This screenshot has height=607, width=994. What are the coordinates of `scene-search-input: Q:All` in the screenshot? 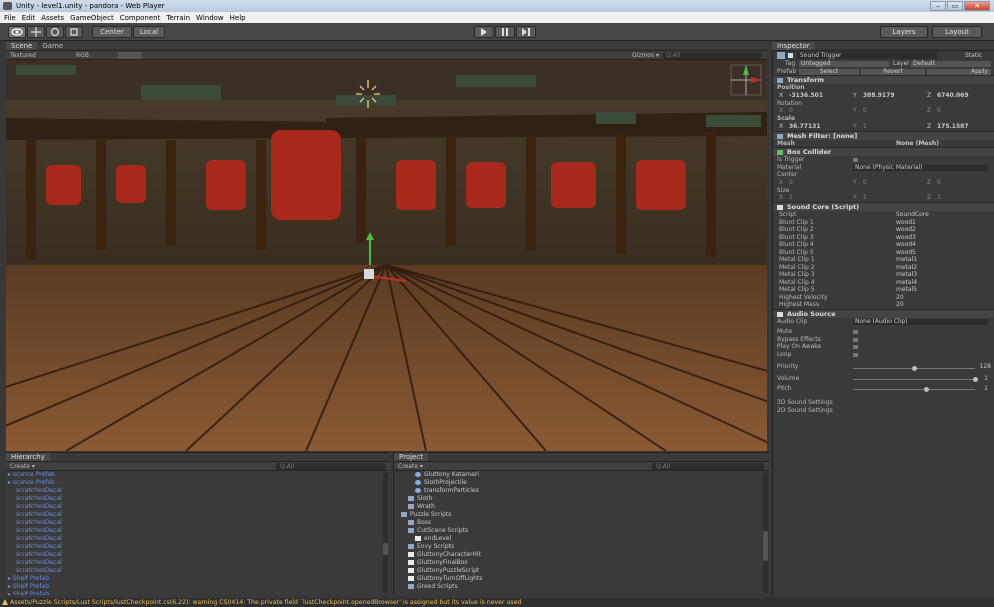 It's located at (712, 55).